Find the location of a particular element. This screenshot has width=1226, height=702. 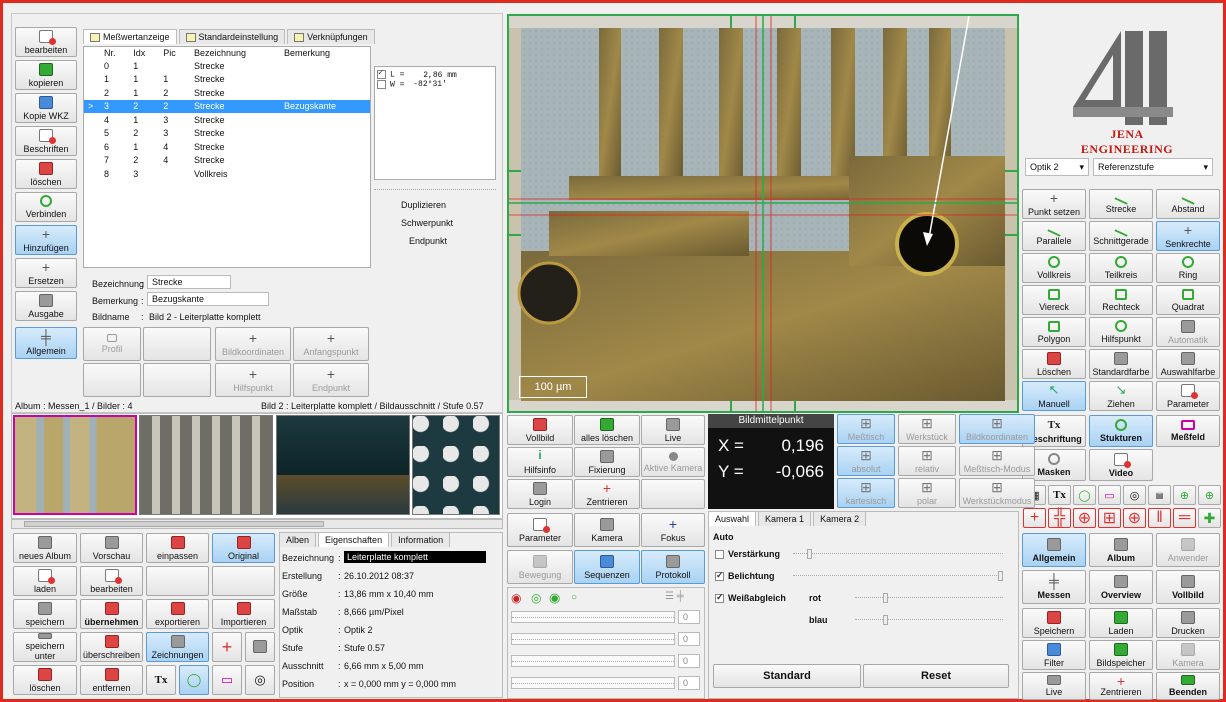

polygon-button: Polygon is located at coordinates (1054, 332).